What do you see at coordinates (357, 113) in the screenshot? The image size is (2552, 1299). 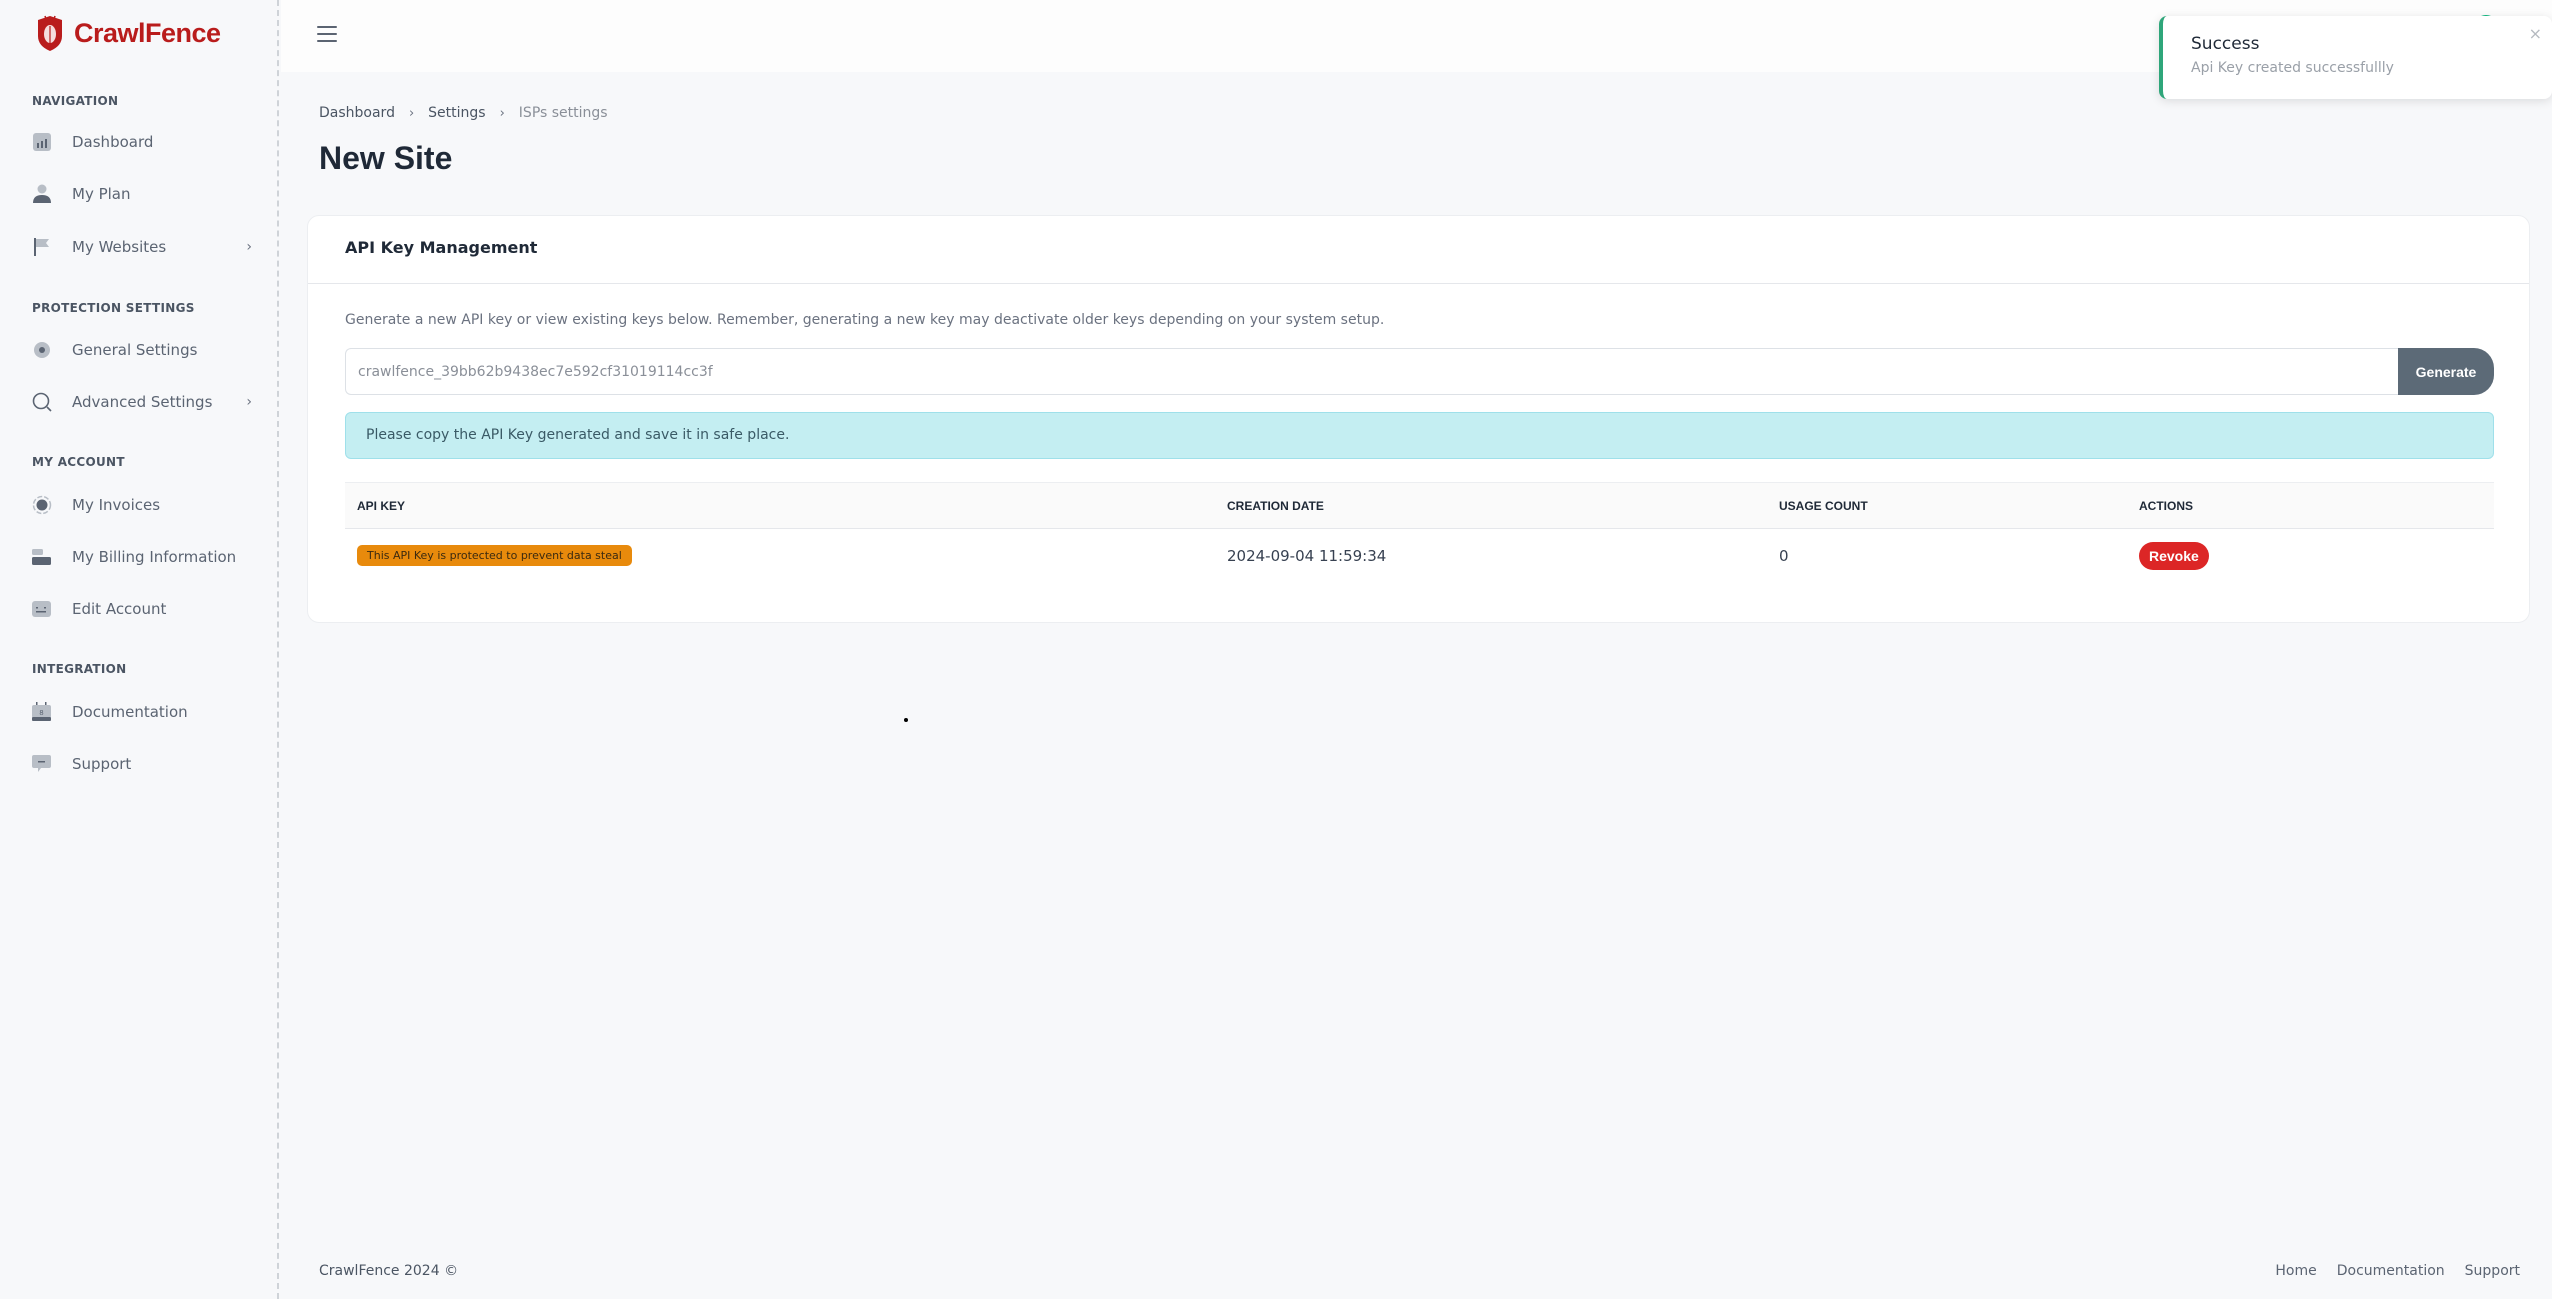 I see `breadcrumb-dashboard: Dashboard` at bounding box center [357, 113].